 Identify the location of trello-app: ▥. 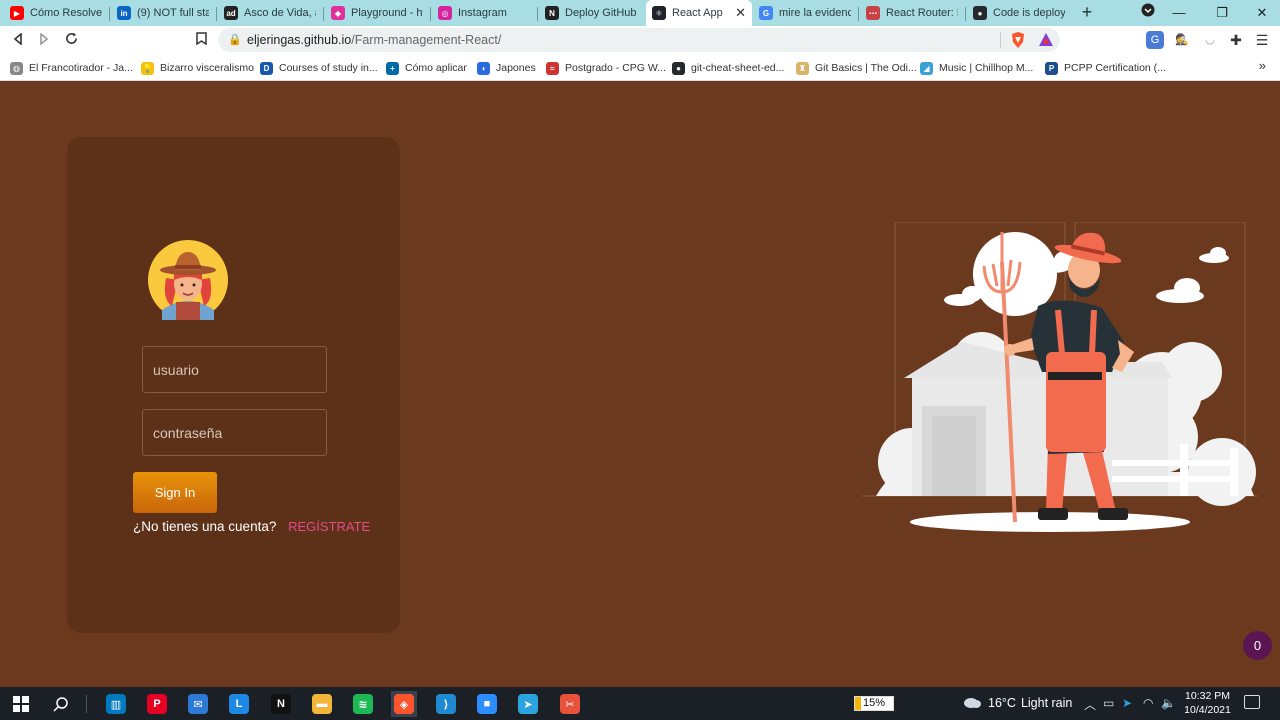
(116, 704).